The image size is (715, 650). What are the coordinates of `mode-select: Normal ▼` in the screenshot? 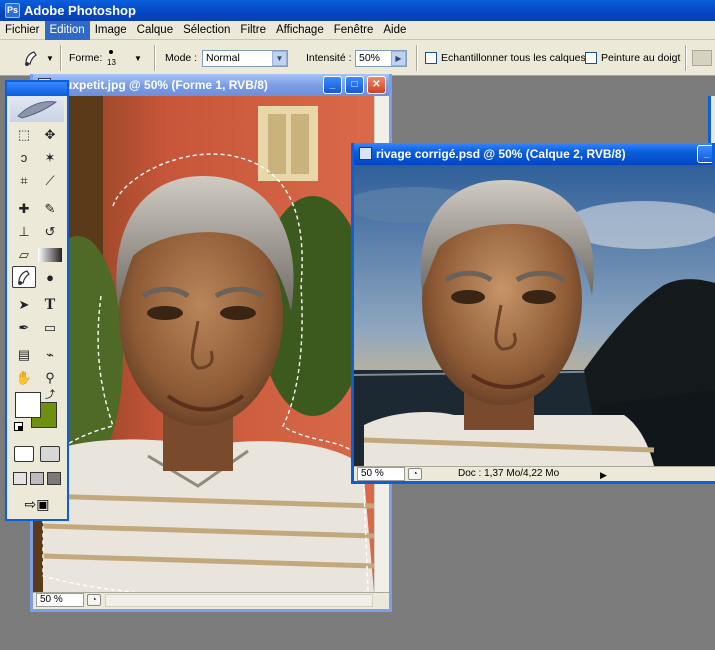 It's located at (245, 58).